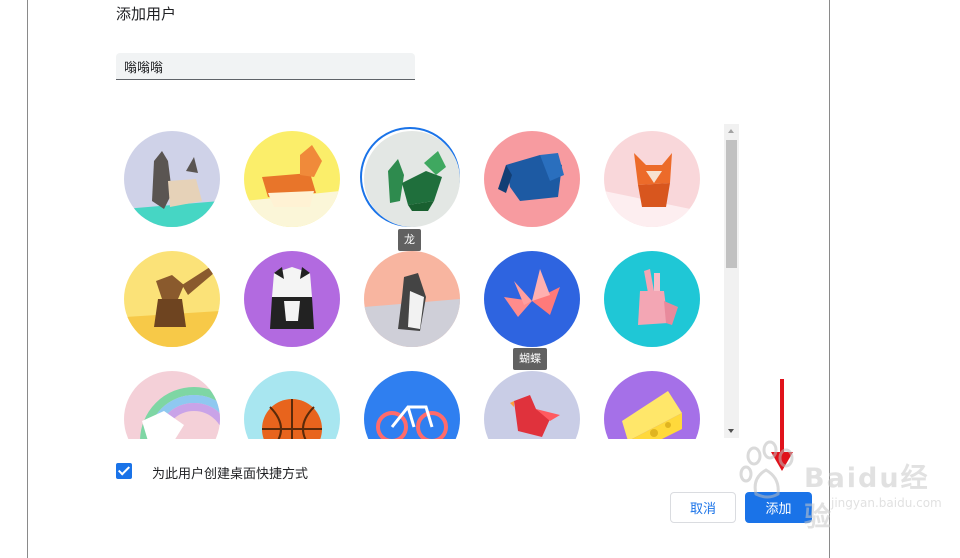  What do you see at coordinates (124, 471) in the screenshot?
I see `desktop-shortcut-checkbox` at bounding box center [124, 471].